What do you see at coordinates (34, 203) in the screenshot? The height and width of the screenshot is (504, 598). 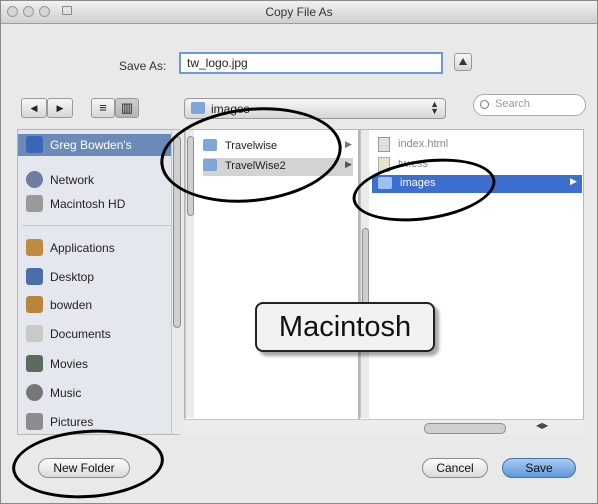 I see `harddisk-icon` at bounding box center [34, 203].